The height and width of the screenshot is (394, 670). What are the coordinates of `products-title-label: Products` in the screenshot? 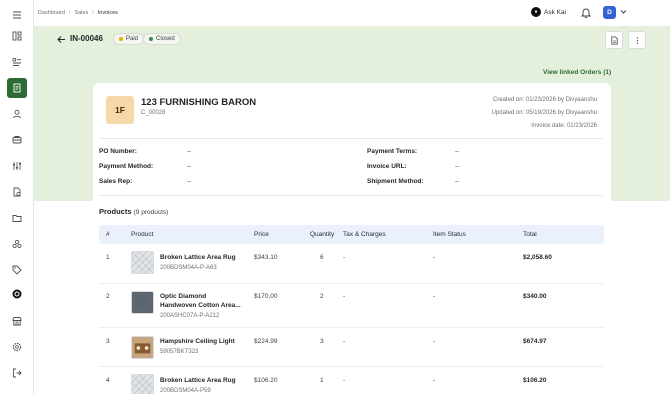 It's located at (115, 211).